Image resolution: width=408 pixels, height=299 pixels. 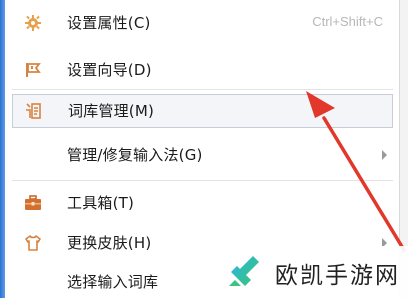 What do you see at coordinates (111, 111) in the screenshot?
I see `menu-item-label: 词库管理(M)` at bounding box center [111, 111].